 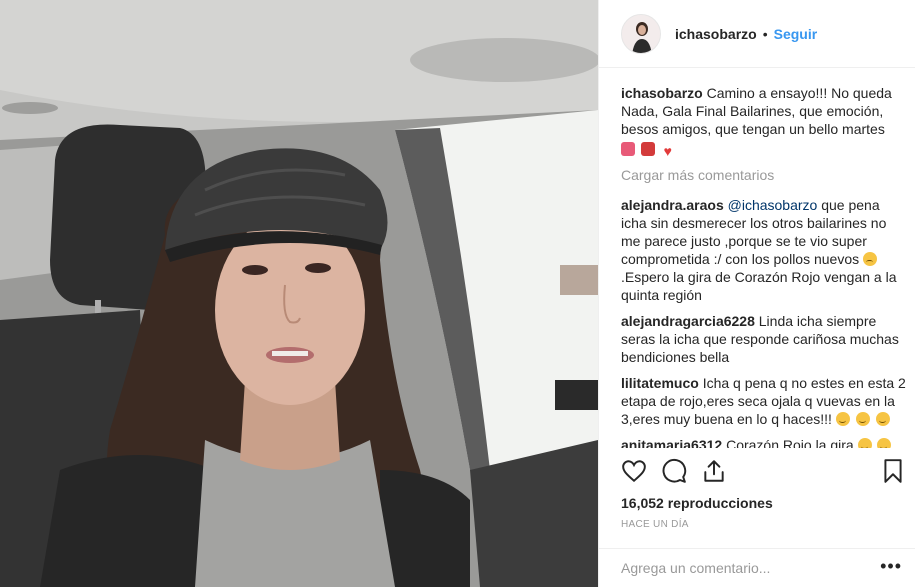 I want to click on more-options-icon: •••, so click(x=891, y=566).